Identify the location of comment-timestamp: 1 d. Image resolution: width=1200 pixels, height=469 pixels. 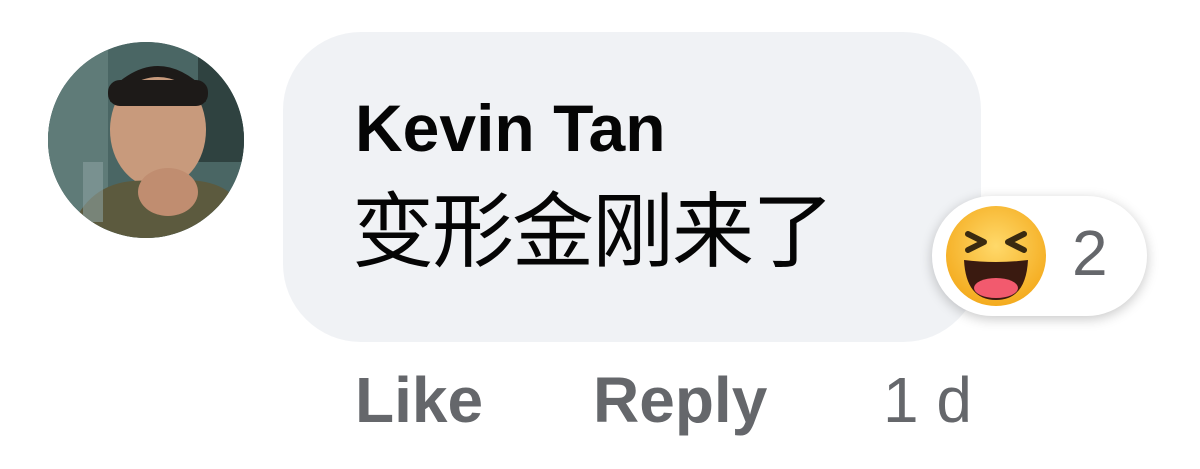
(927, 400).